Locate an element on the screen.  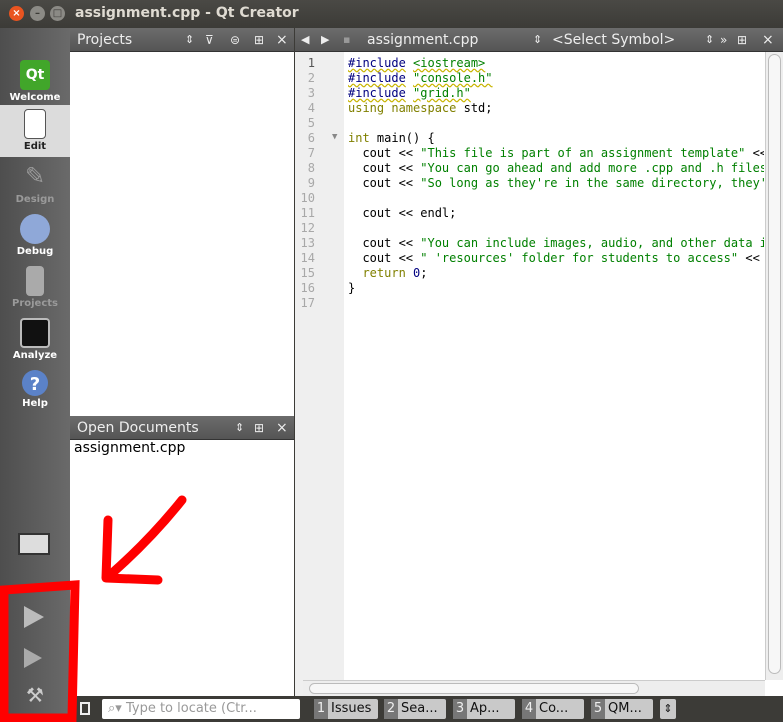
red-annotation is located at coordinates (93, 608).